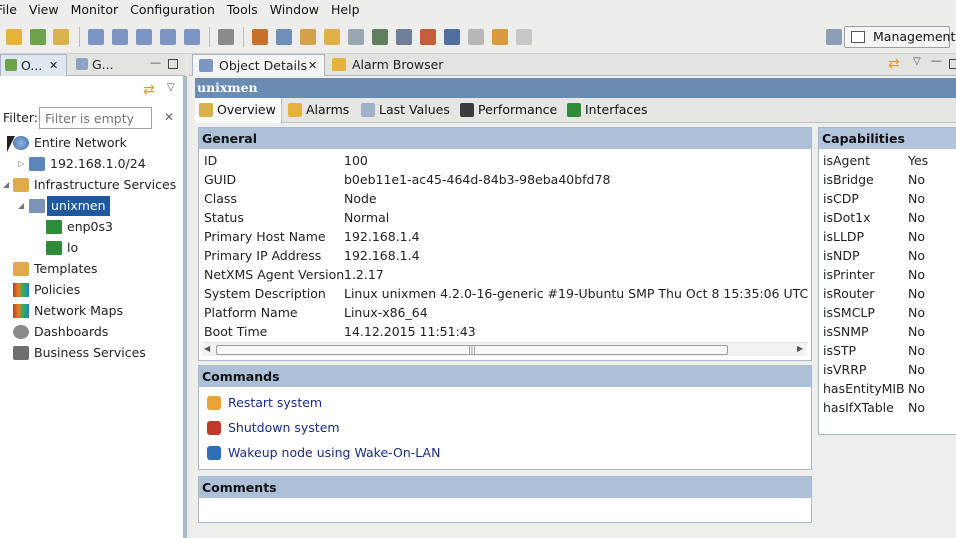 This screenshot has width=956, height=538. What do you see at coordinates (323, 453) in the screenshot?
I see `wakeup-node-command: Wakeup node using Wake-On-LAN` at bounding box center [323, 453].